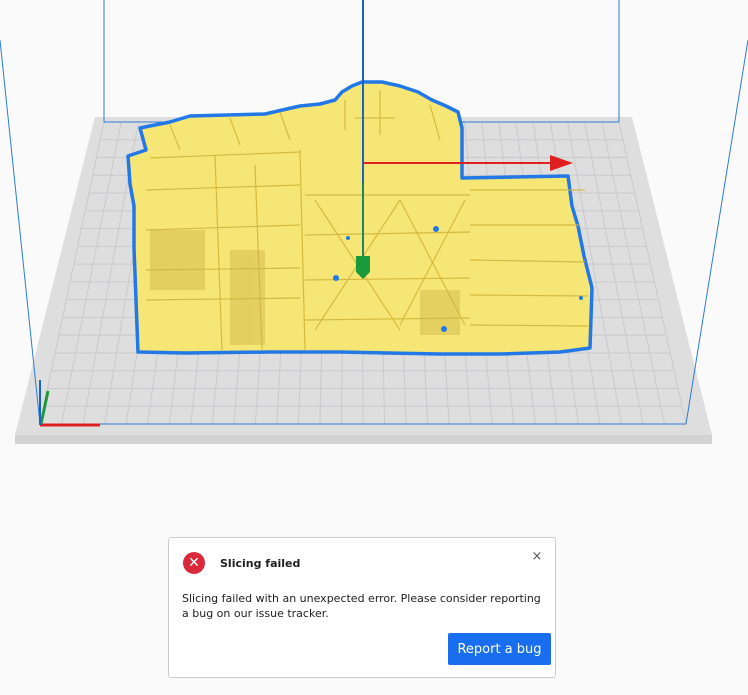 This screenshot has width=748, height=695. Describe the element at coordinates (260, 563) in the screenshot. I see `notification-title: Slicing failed` at that location.